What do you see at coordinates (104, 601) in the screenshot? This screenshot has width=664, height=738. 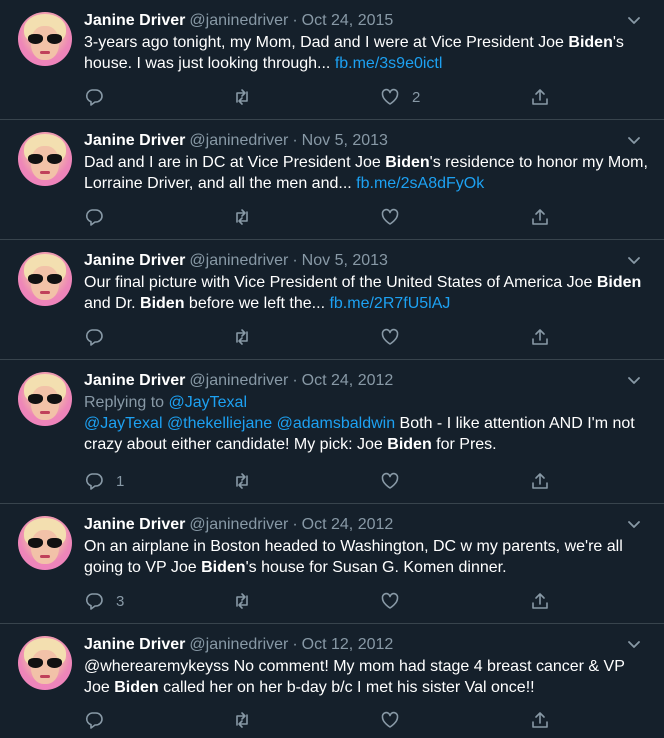 I see `reply-button: 3` at bounding box center [104, 601].